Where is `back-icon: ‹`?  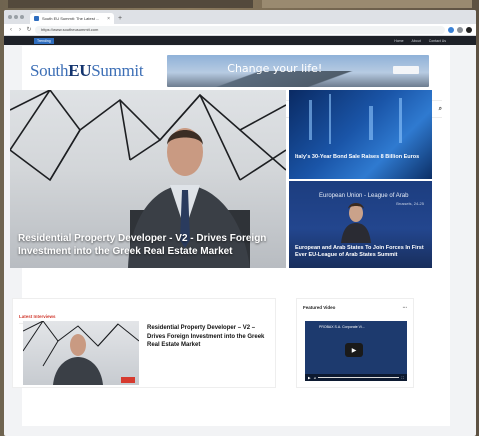 back-icon: ‹ is located at coordinates (11, 30).